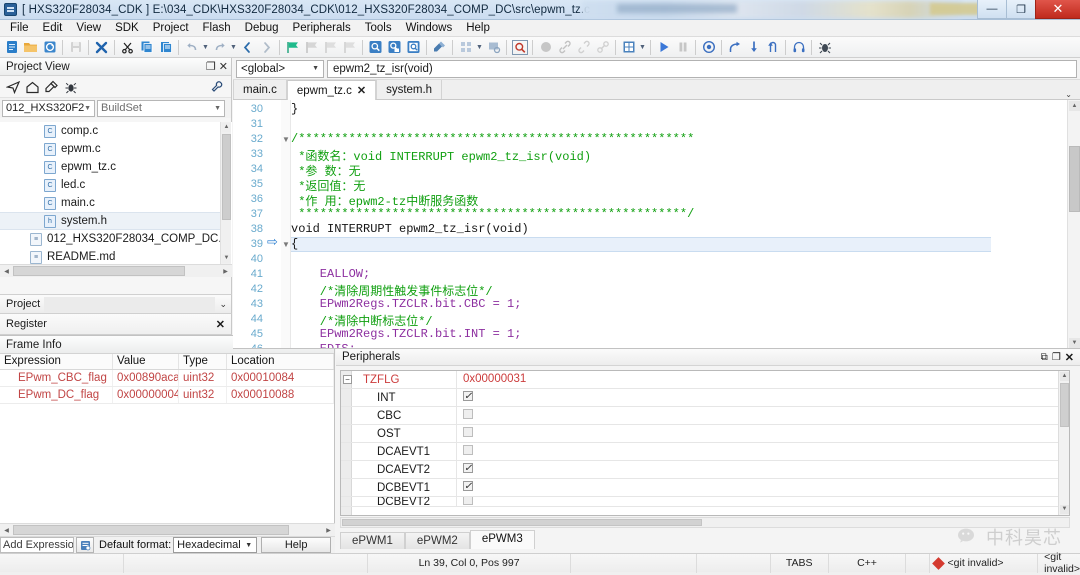 This screenshot has width=1080, height=575. I want to click on search-highlight-icon, so click(519, 47).